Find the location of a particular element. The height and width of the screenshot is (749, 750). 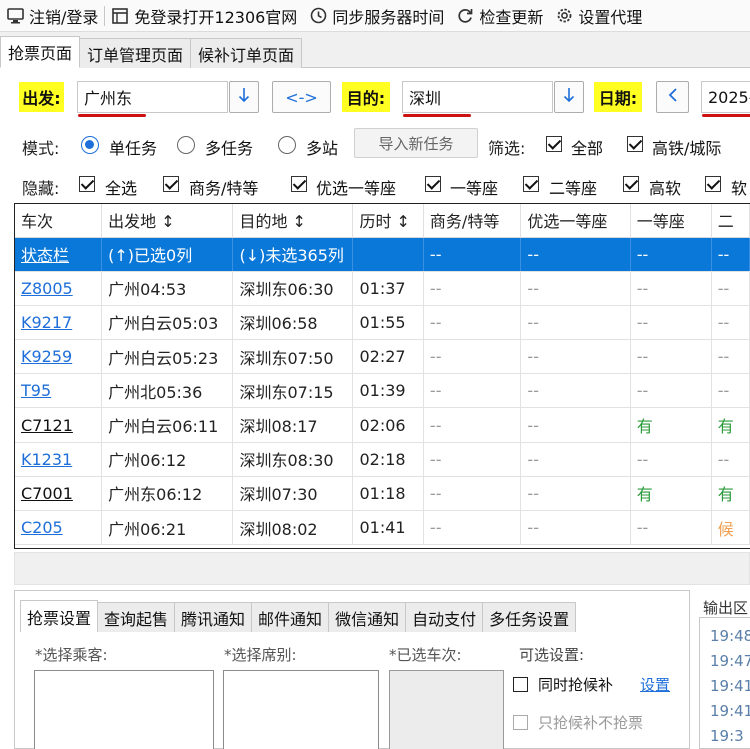

log-line: 19:3 is located at coordinates (727, 736).